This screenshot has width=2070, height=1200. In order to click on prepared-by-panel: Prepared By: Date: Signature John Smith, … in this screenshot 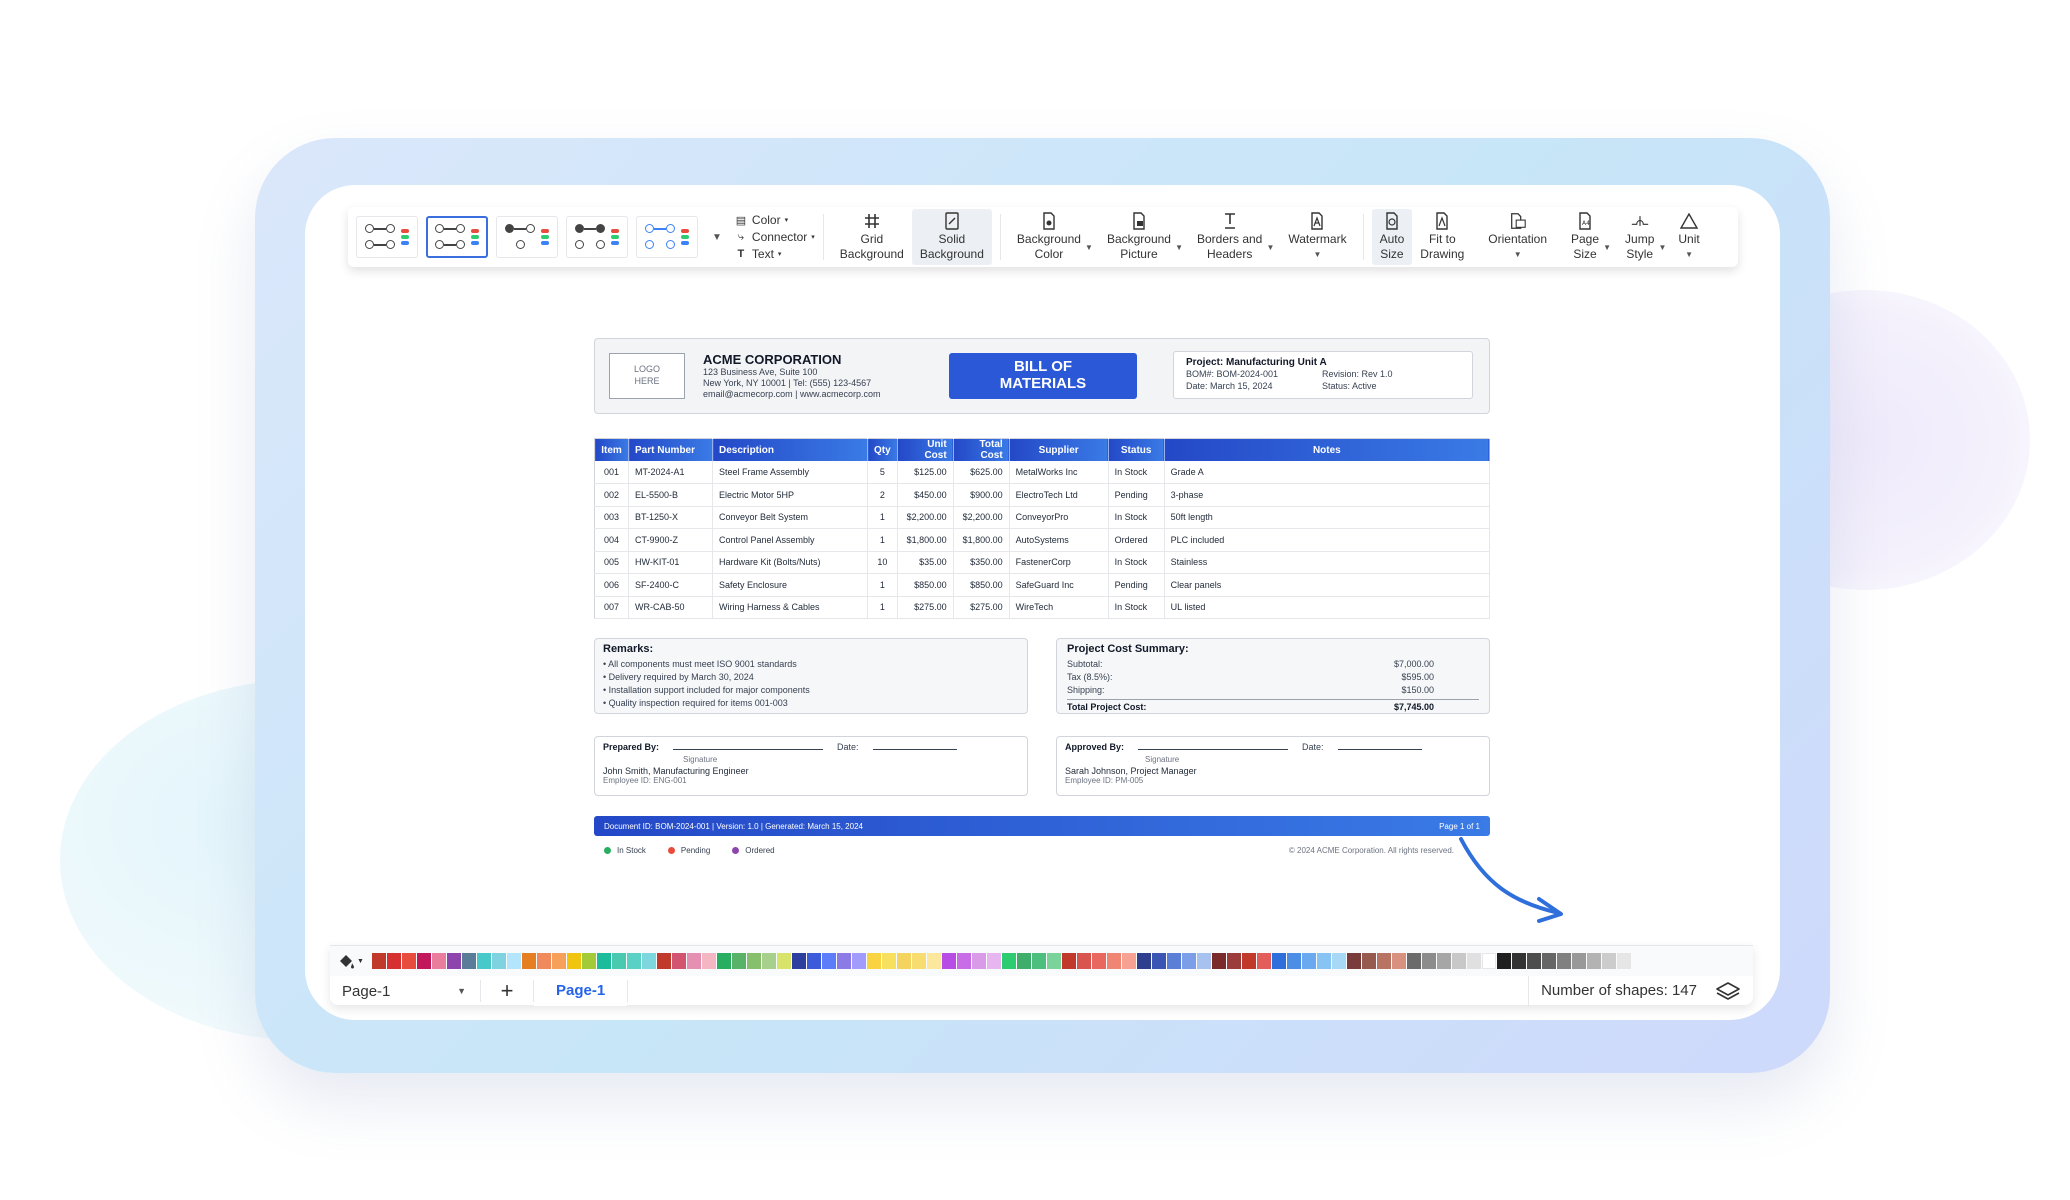, I will do `click(811, 766)`.